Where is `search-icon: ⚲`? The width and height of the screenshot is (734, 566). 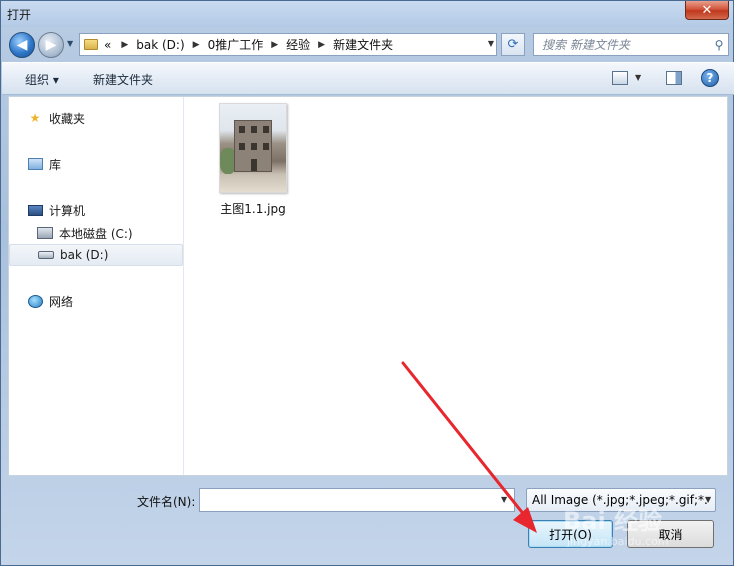 search-icon: ⚲ is located at coordinates (719, 45).